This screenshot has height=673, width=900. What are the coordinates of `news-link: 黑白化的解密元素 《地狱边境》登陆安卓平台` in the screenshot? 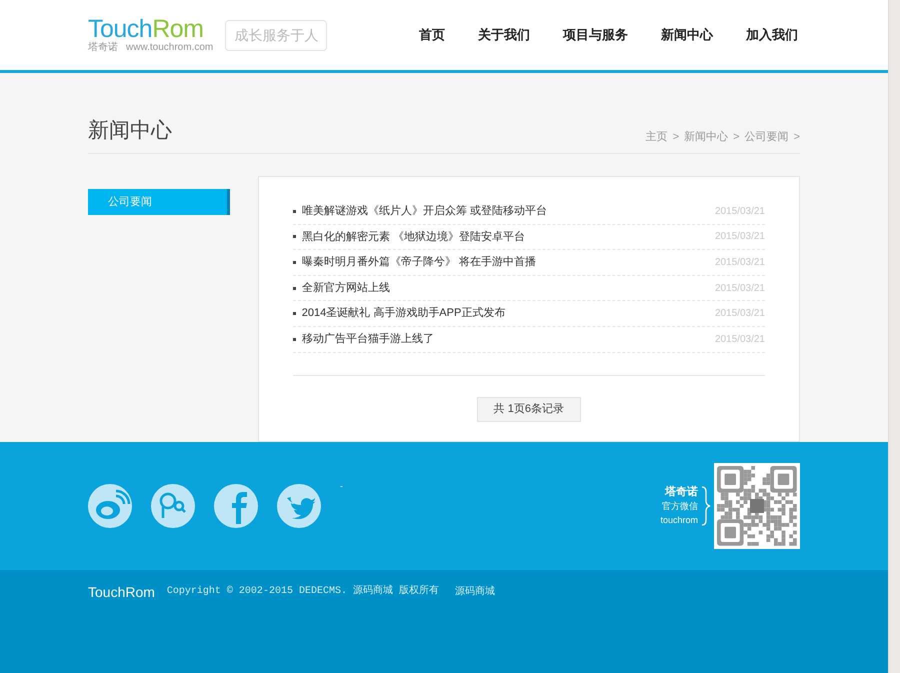 It's located at (413, 237).